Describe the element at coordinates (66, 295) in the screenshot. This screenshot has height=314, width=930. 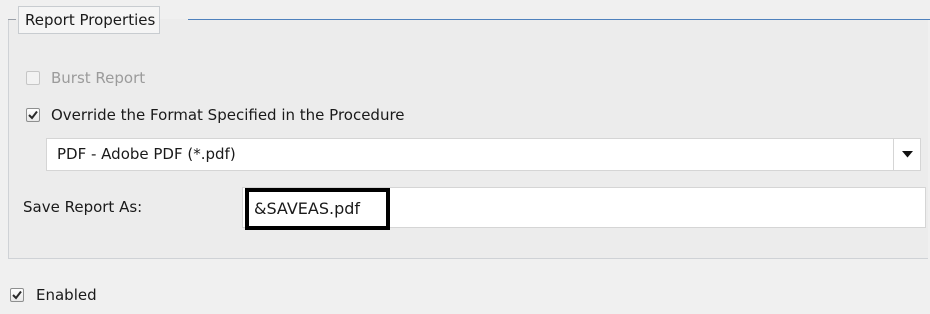
I see `enabled-label: Enabled` at that location.